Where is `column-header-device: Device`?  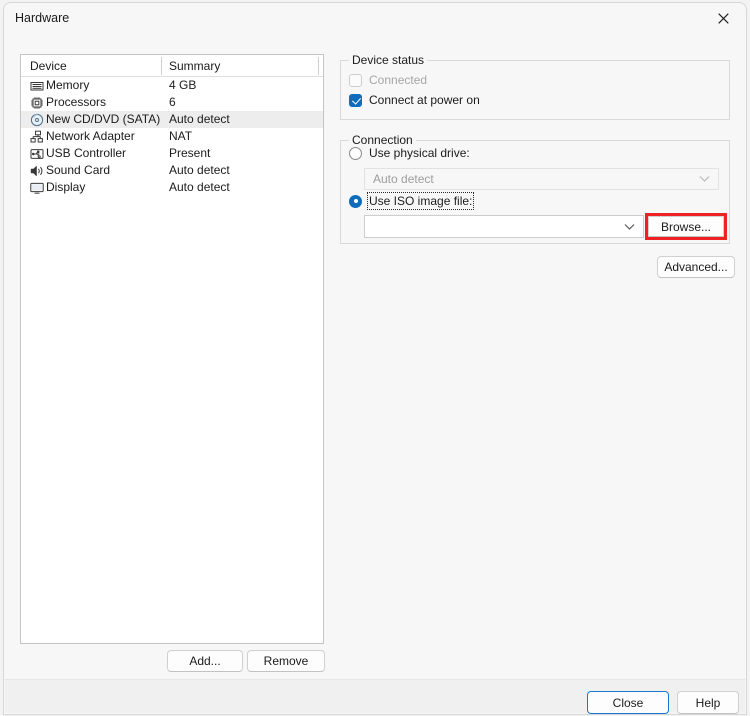 column-header-device: Device is located at coordinates (48, 66).